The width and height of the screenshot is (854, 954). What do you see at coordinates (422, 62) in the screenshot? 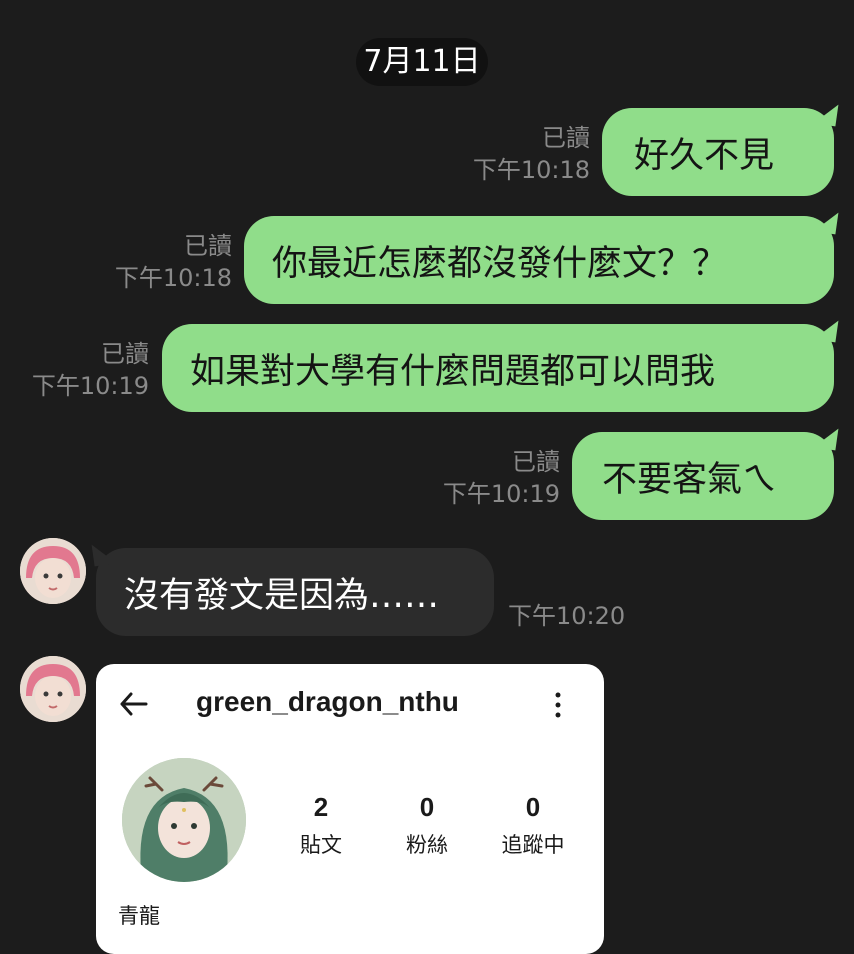
I see `date-separator: 7月11日` at bounding box center [422, 62].